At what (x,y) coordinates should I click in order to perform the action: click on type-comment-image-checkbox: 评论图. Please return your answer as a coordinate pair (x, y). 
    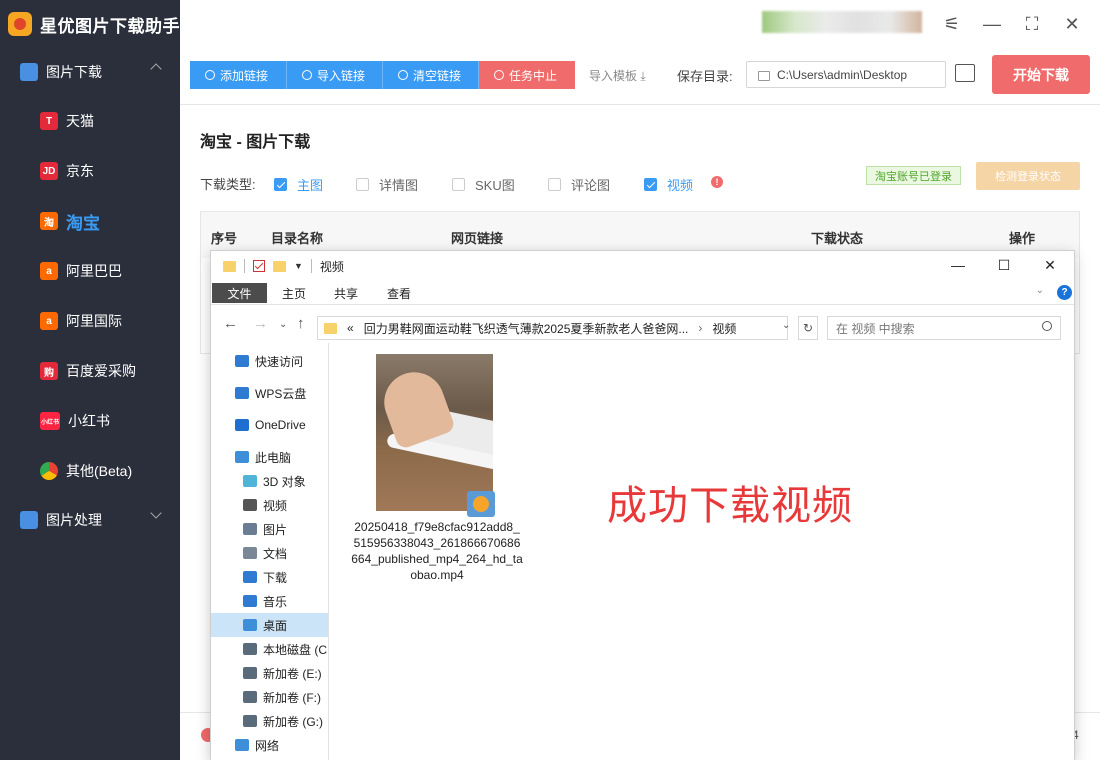
    Looking at the image, I should click on (579, 184).